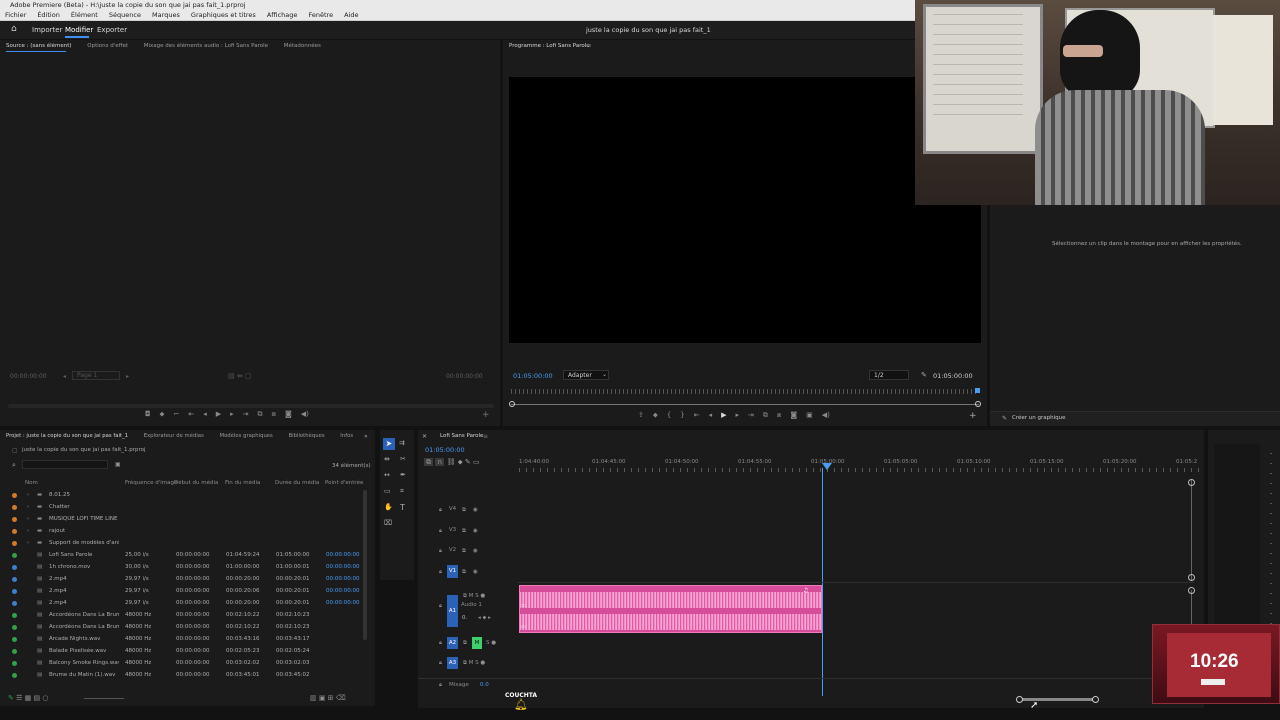 The image size is (1280, 720). Describe the element at coordinates (738, 415) in the screenshot. I see `prog-step-forward-icon: ▸` at that location.